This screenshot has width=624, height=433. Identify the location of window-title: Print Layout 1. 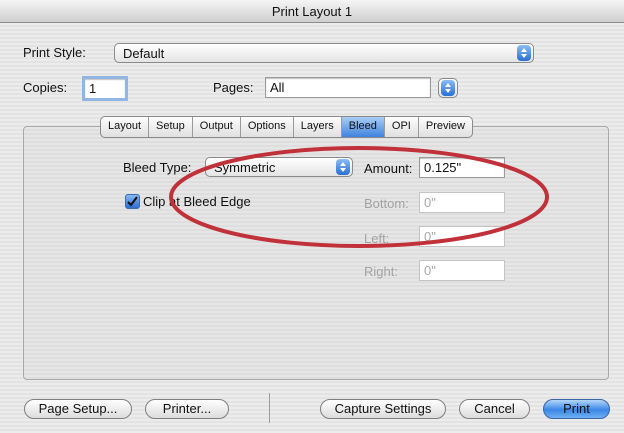
(312, 11).